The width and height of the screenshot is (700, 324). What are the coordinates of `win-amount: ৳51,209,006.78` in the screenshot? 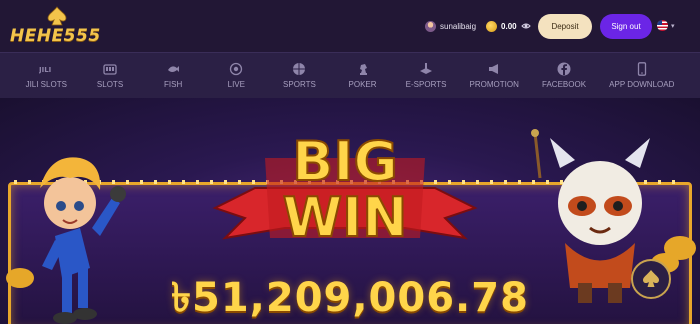 It's located at (350, 298).